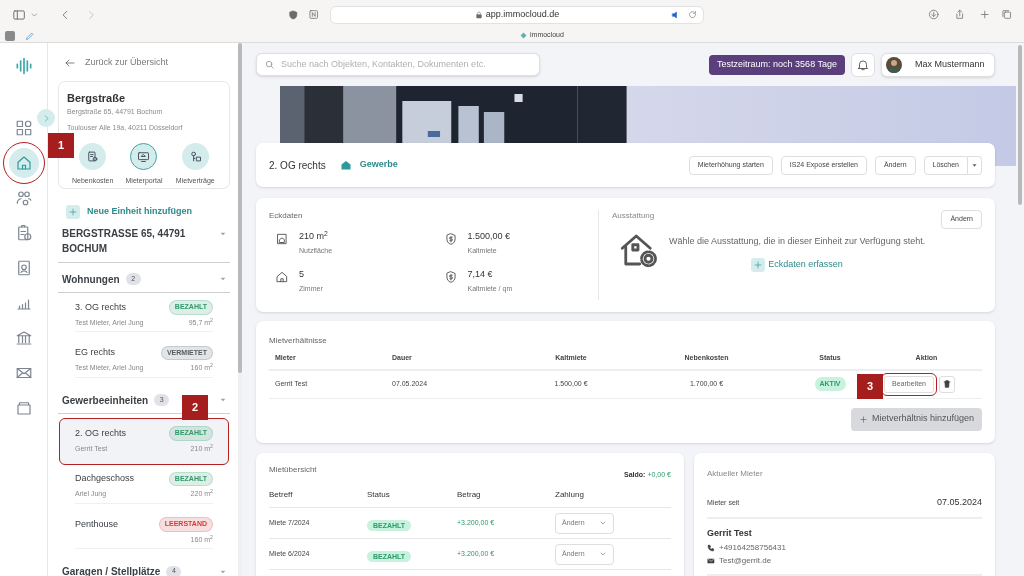  Describe the element at coordinates (95, 353) in the screenshot. I see `unit-name: EG rechts` at that location.